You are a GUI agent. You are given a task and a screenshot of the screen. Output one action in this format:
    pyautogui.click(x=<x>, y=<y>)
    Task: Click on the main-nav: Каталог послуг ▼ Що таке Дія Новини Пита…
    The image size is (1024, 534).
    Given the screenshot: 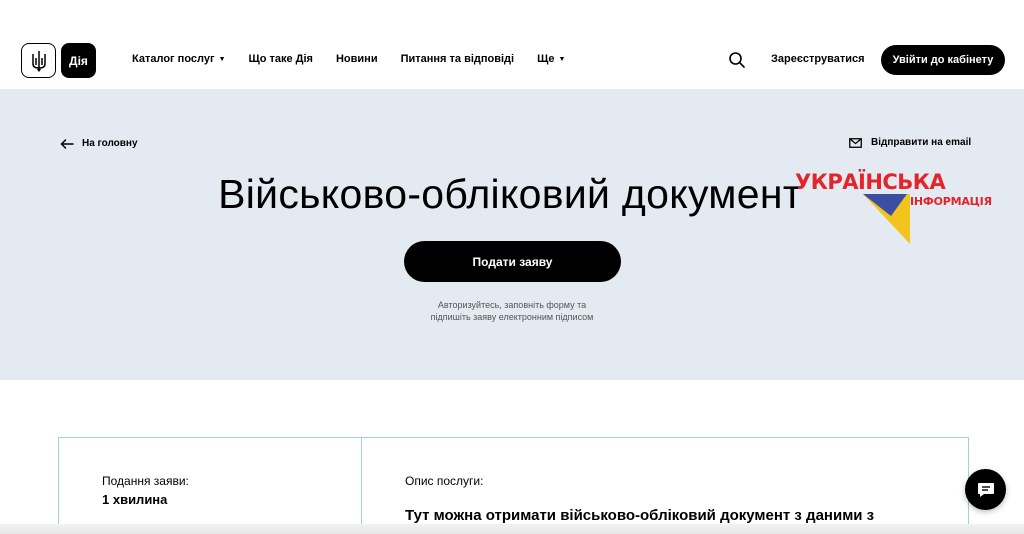 What is the action you would take?
    pyautogui.click(x=348, y=59)
    